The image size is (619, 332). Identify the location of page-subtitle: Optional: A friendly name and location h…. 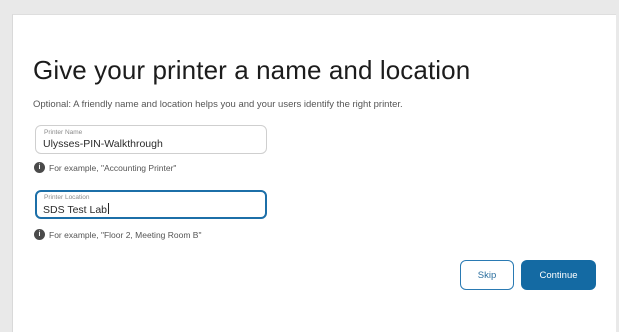
(218, 104).